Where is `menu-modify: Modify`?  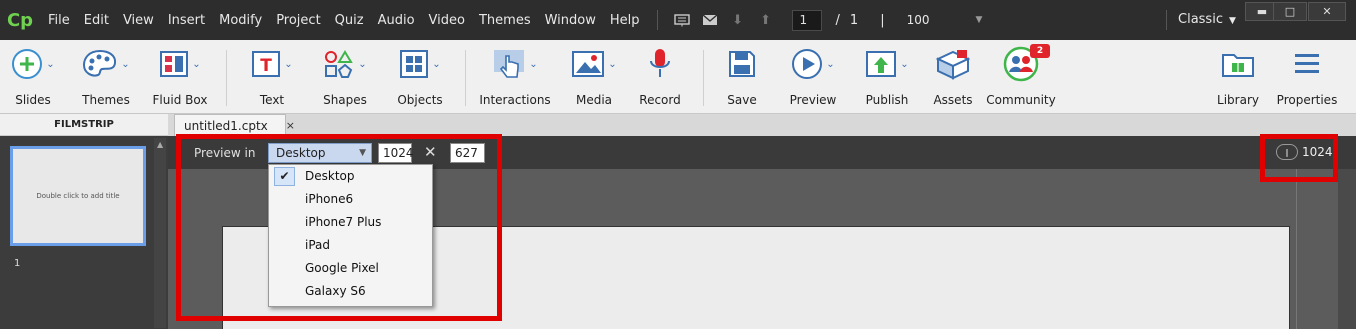 menu-modify: Modify is located at coordinates (240, 20).